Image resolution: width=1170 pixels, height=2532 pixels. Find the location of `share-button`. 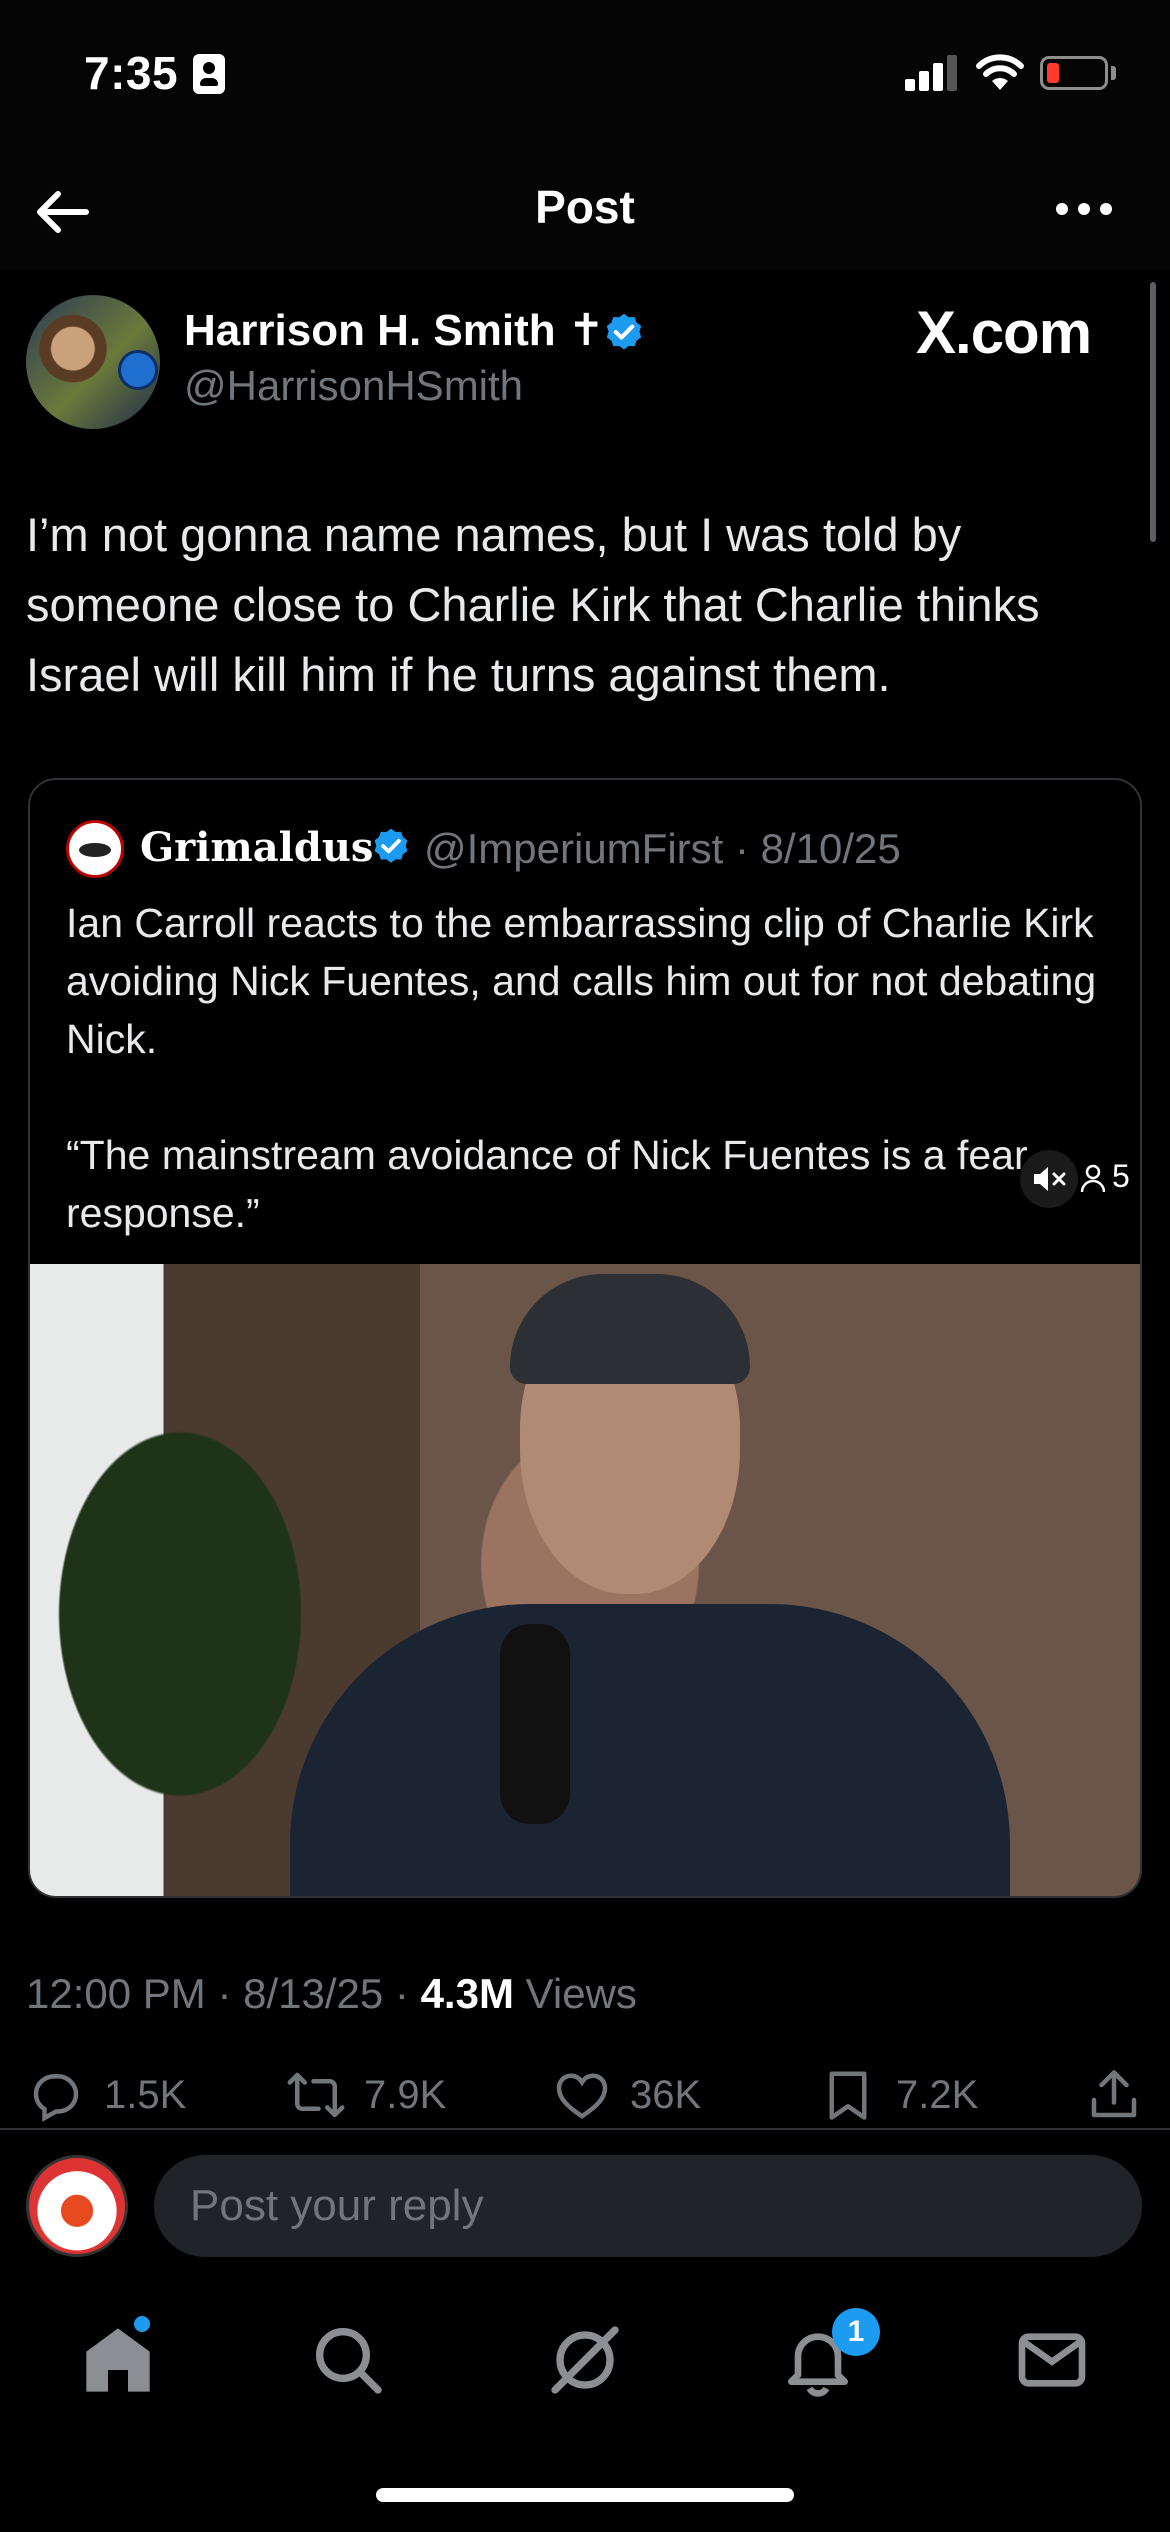

share-button is located at coordinates (1114, 2095).